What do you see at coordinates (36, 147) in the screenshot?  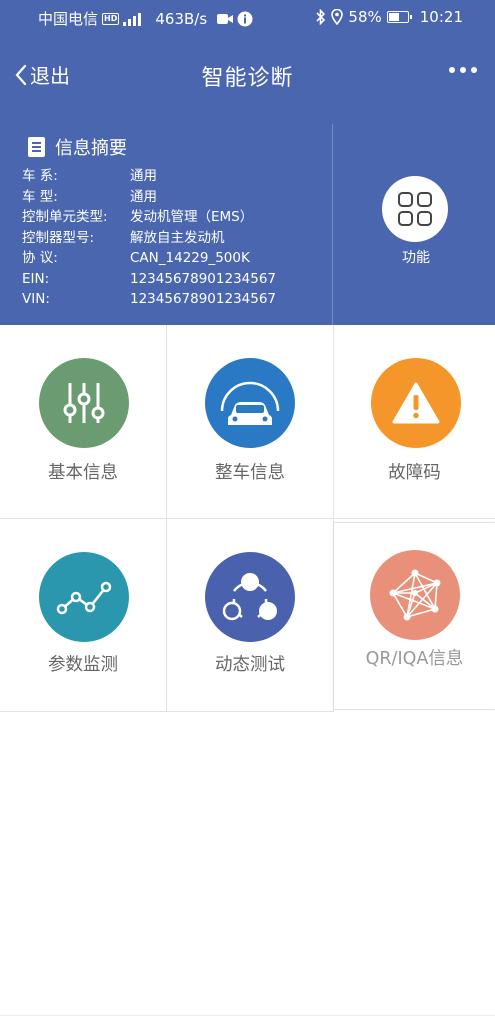 I see `document-icon` at bounding box center [36, 147].